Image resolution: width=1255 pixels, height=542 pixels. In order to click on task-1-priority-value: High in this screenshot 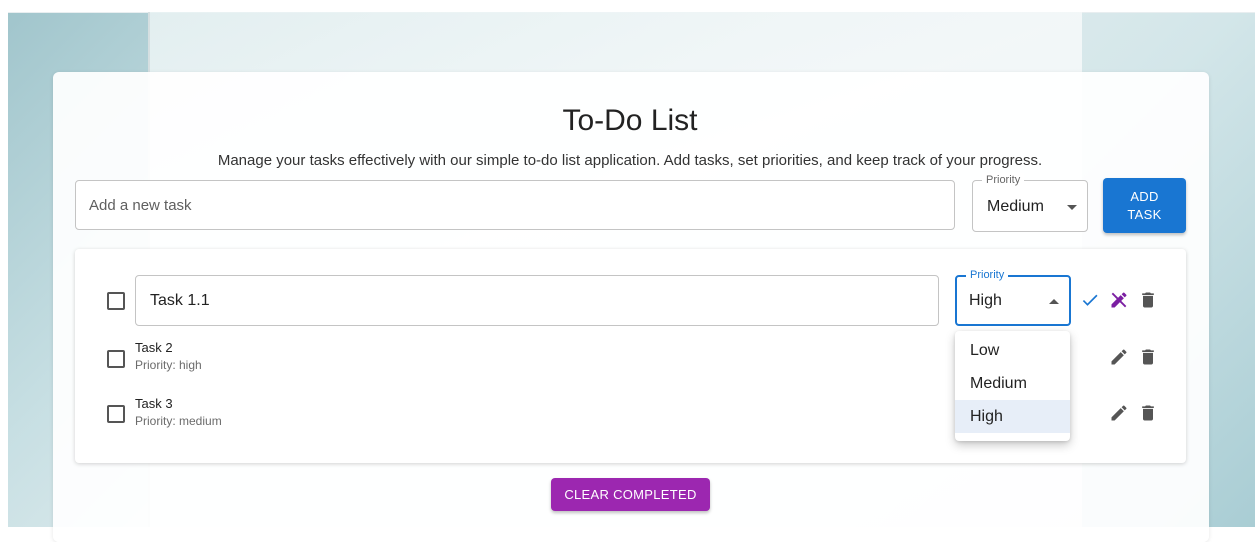, I will do `click(985, 300)`.